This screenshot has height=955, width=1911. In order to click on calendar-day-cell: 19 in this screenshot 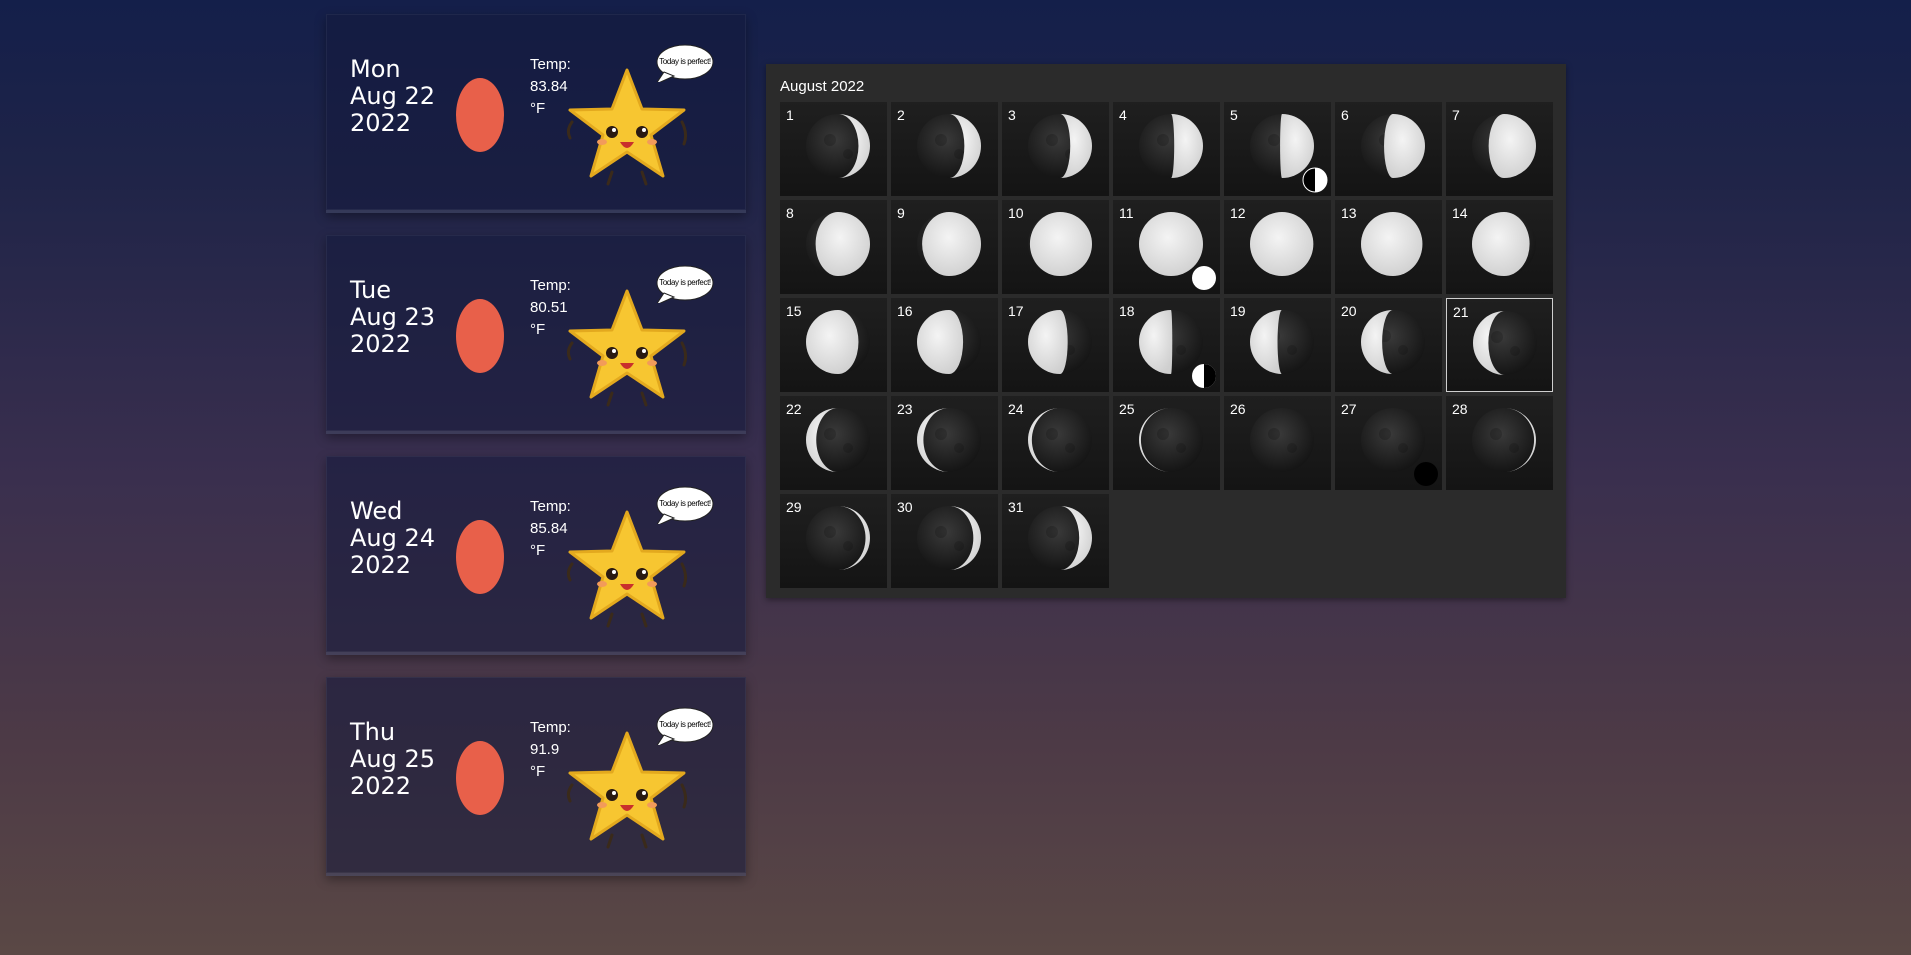, I will do `click(1277, 345)`.